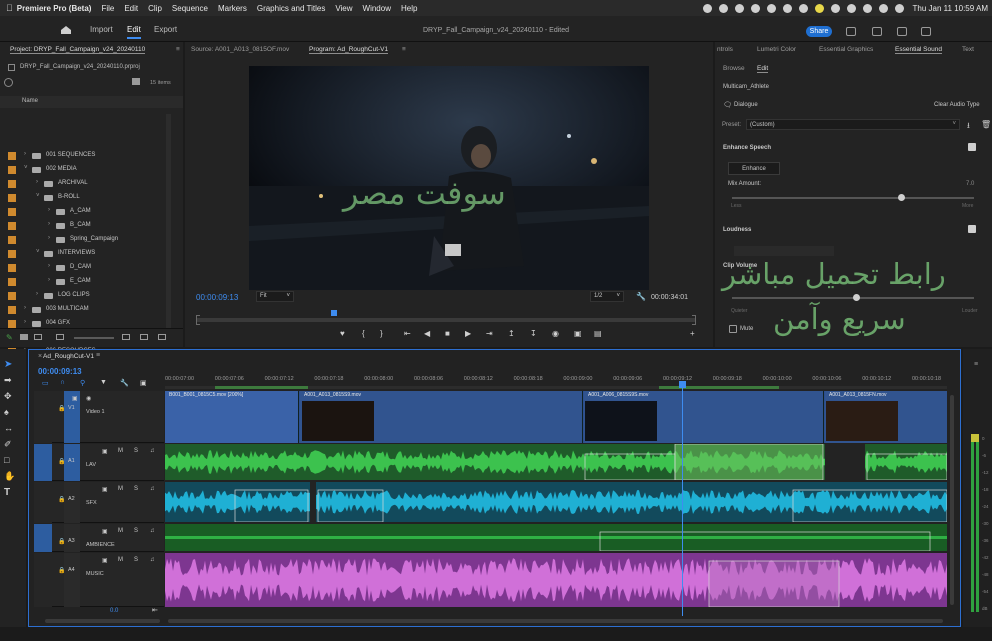 The image size is (992, 641). I want to click on horizontal-scrollbar, so click(102, 621).